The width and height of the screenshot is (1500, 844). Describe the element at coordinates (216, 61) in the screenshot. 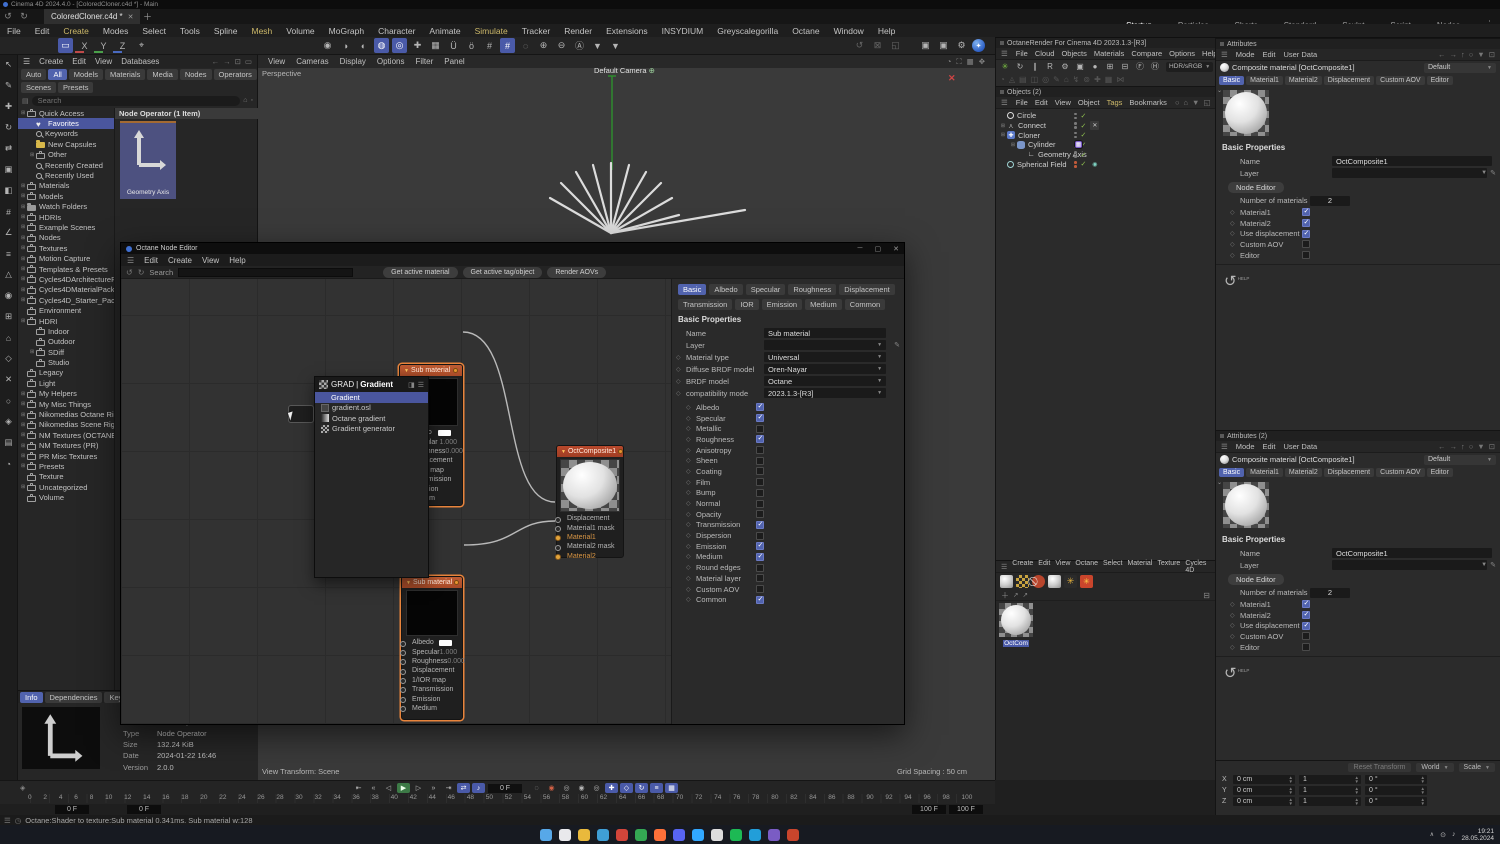

I see `back-icon: ←` at that location.